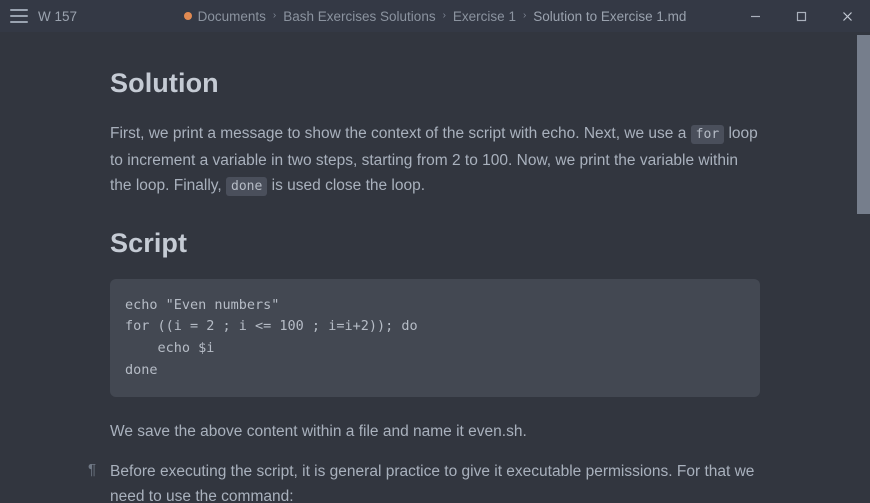 The image size is (870, 503). What do you see at coordinates (359, 16) in the screenshot?
I see `breadcrumb-item-bash-exercises-solutions: Bash Exercises Solutions` at bounding box center [359, 16].